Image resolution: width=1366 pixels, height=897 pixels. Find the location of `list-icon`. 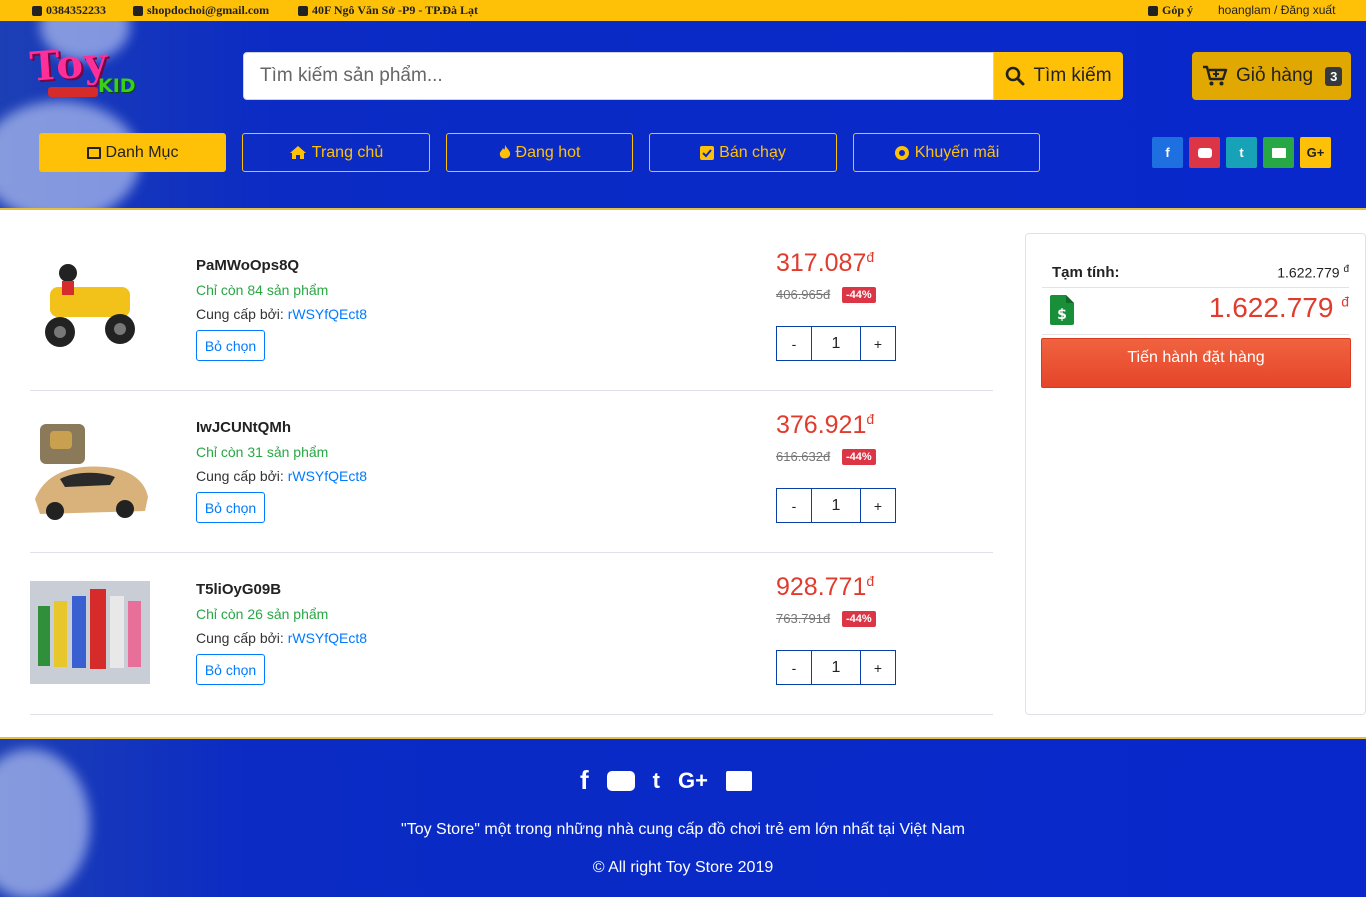

list-icon is located at coordinates (93, 152).